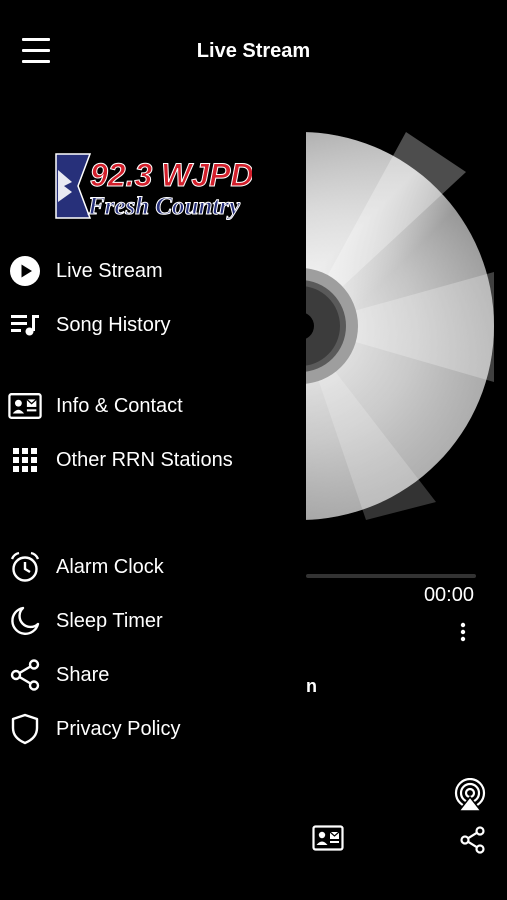 Image resolution: width=507 pixels, height=900 pixels. Describe the element at coordinates (25, 271) in the screenshot. I see `play-circle-icon` at that location.